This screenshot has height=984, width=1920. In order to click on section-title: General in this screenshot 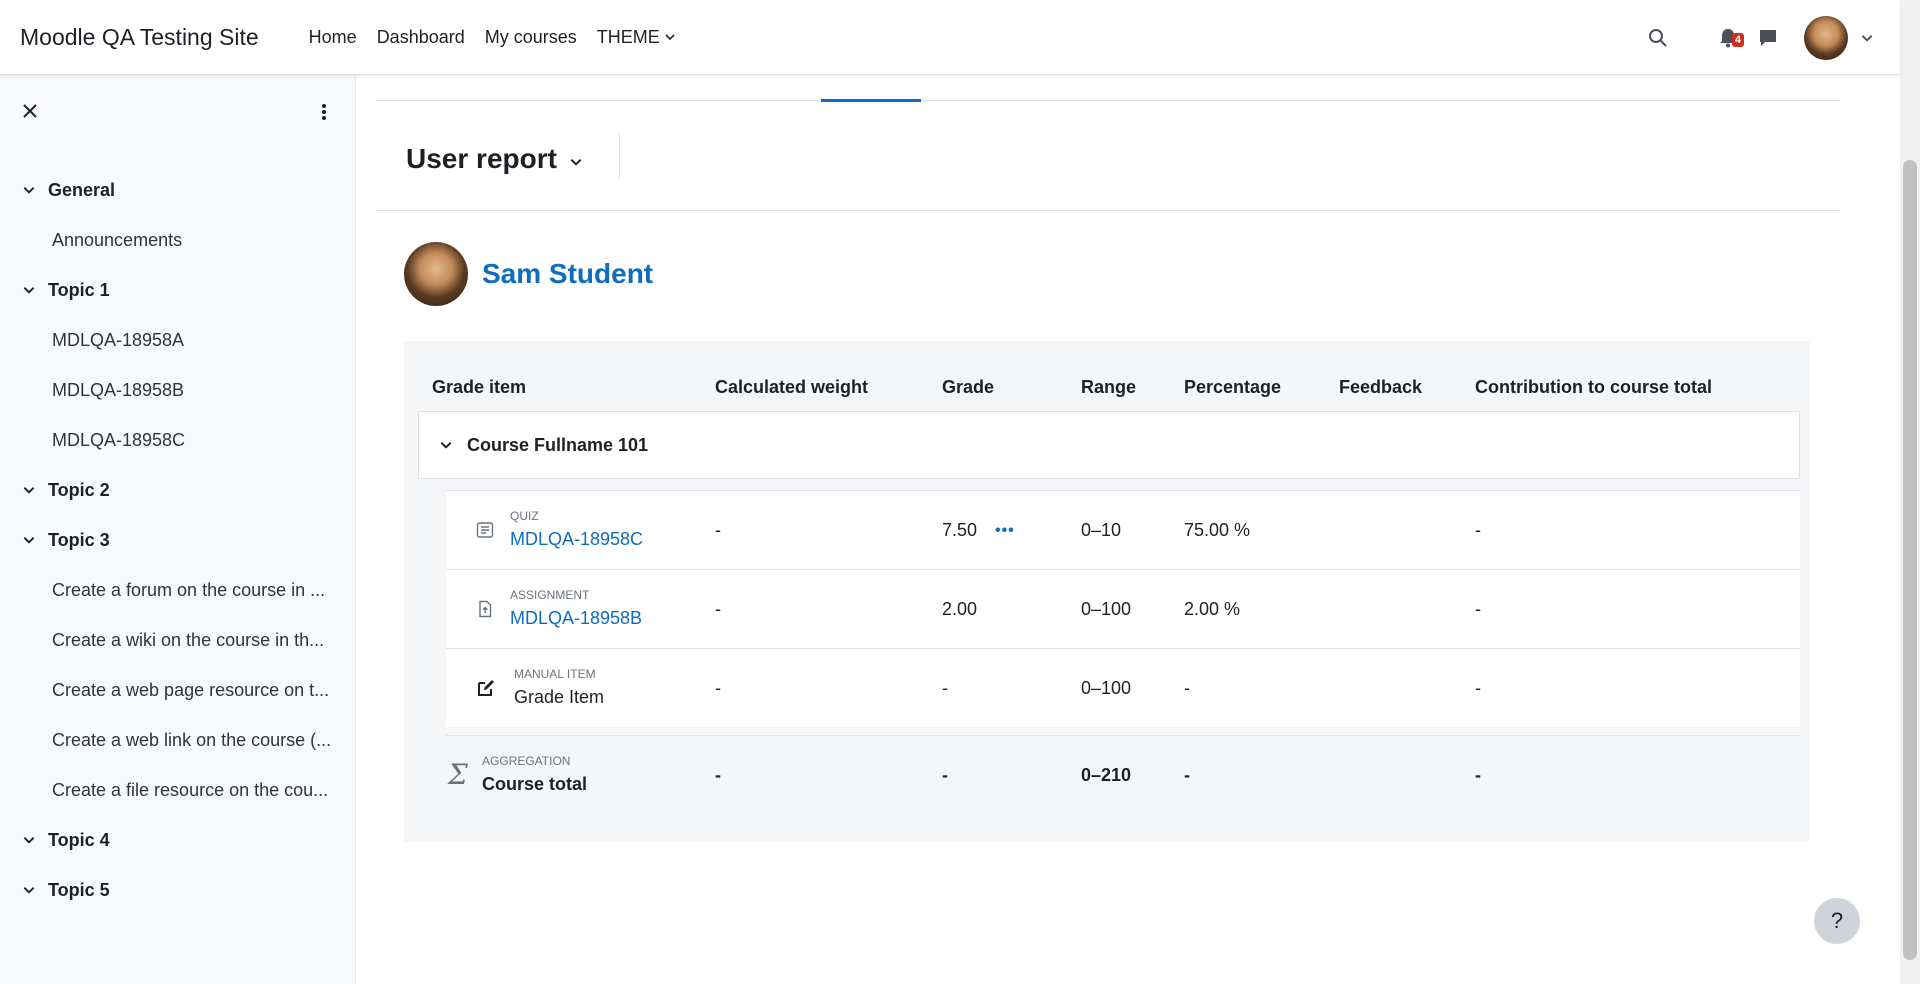, I will do `click(82, 189)`.